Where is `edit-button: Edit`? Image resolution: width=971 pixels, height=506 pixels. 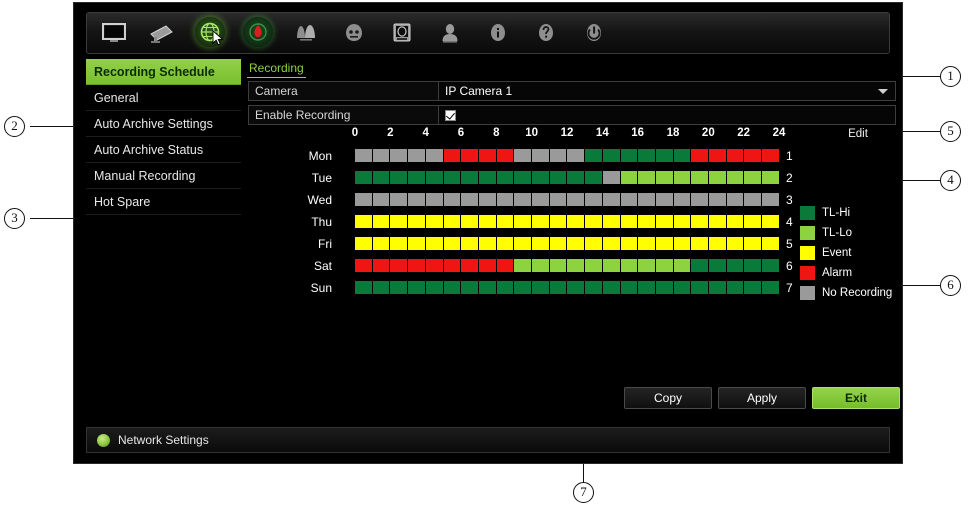 edit-button: Edit is located at coordinates (858, 135).